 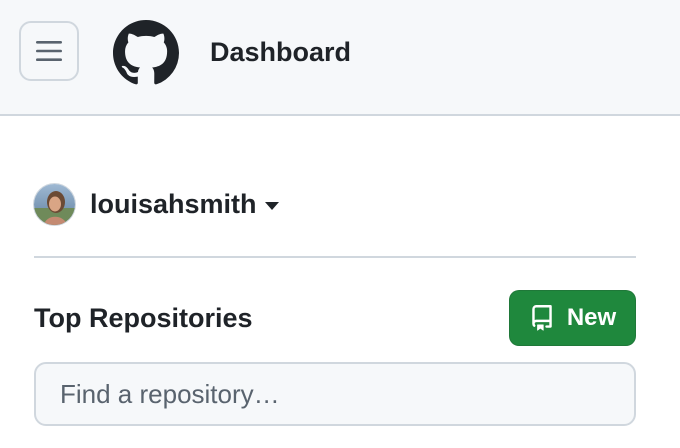 I want to click on caret-down-icon, so click(x=271, y=205).